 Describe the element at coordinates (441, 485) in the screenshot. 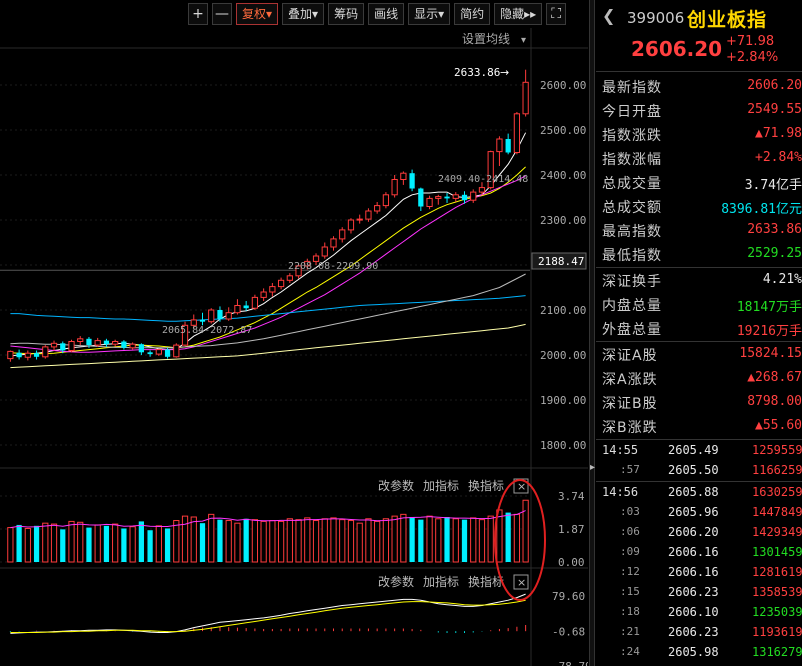

I see `vol-add-indicator: 加指标` at that location.